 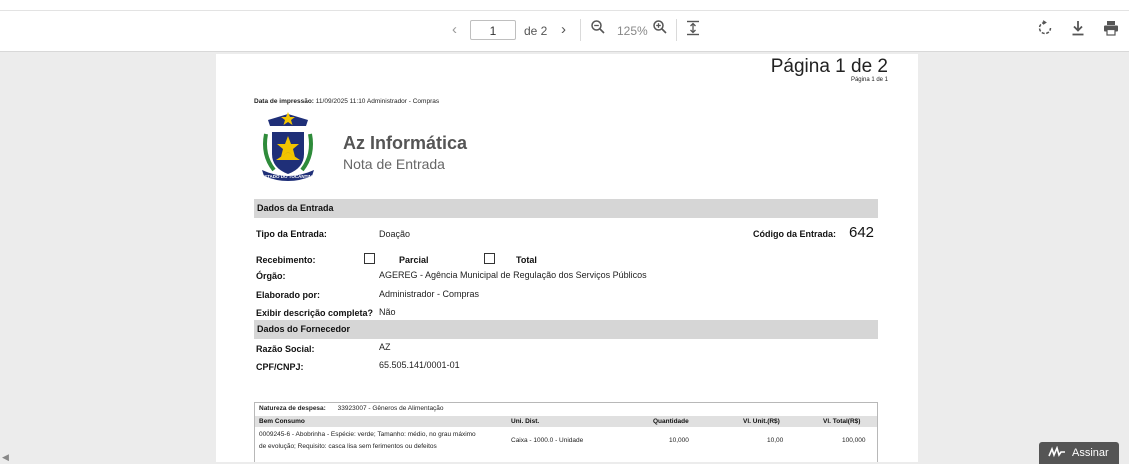 What do you see at coordinates (304, 329) in the screenshot?
I see `section-title-fornecedor: Dados do Fornecedor` at bounding box center [304, 329].